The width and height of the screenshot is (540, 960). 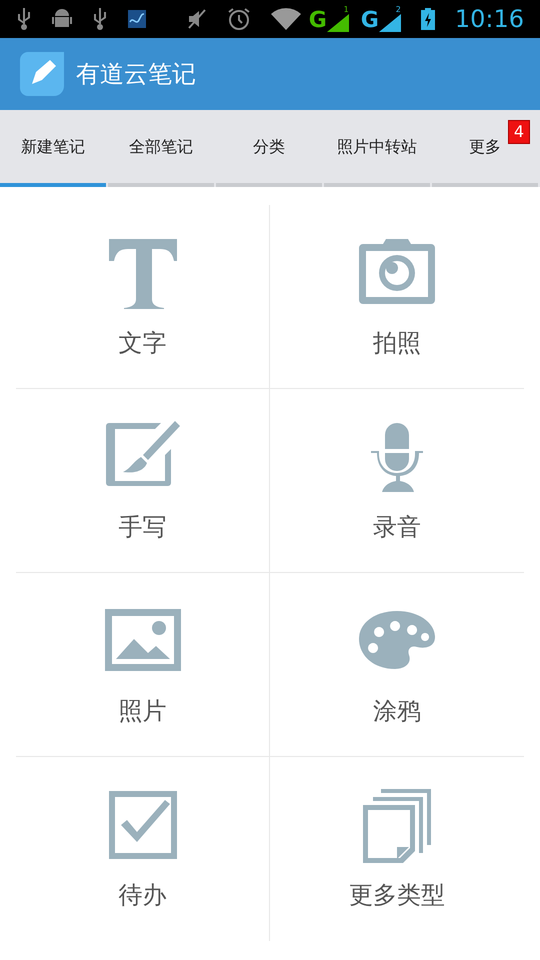 What do you see at coordinates (269, 148) in the screenshot?
I see `tab: 分类` at bounding box center [269, 148].